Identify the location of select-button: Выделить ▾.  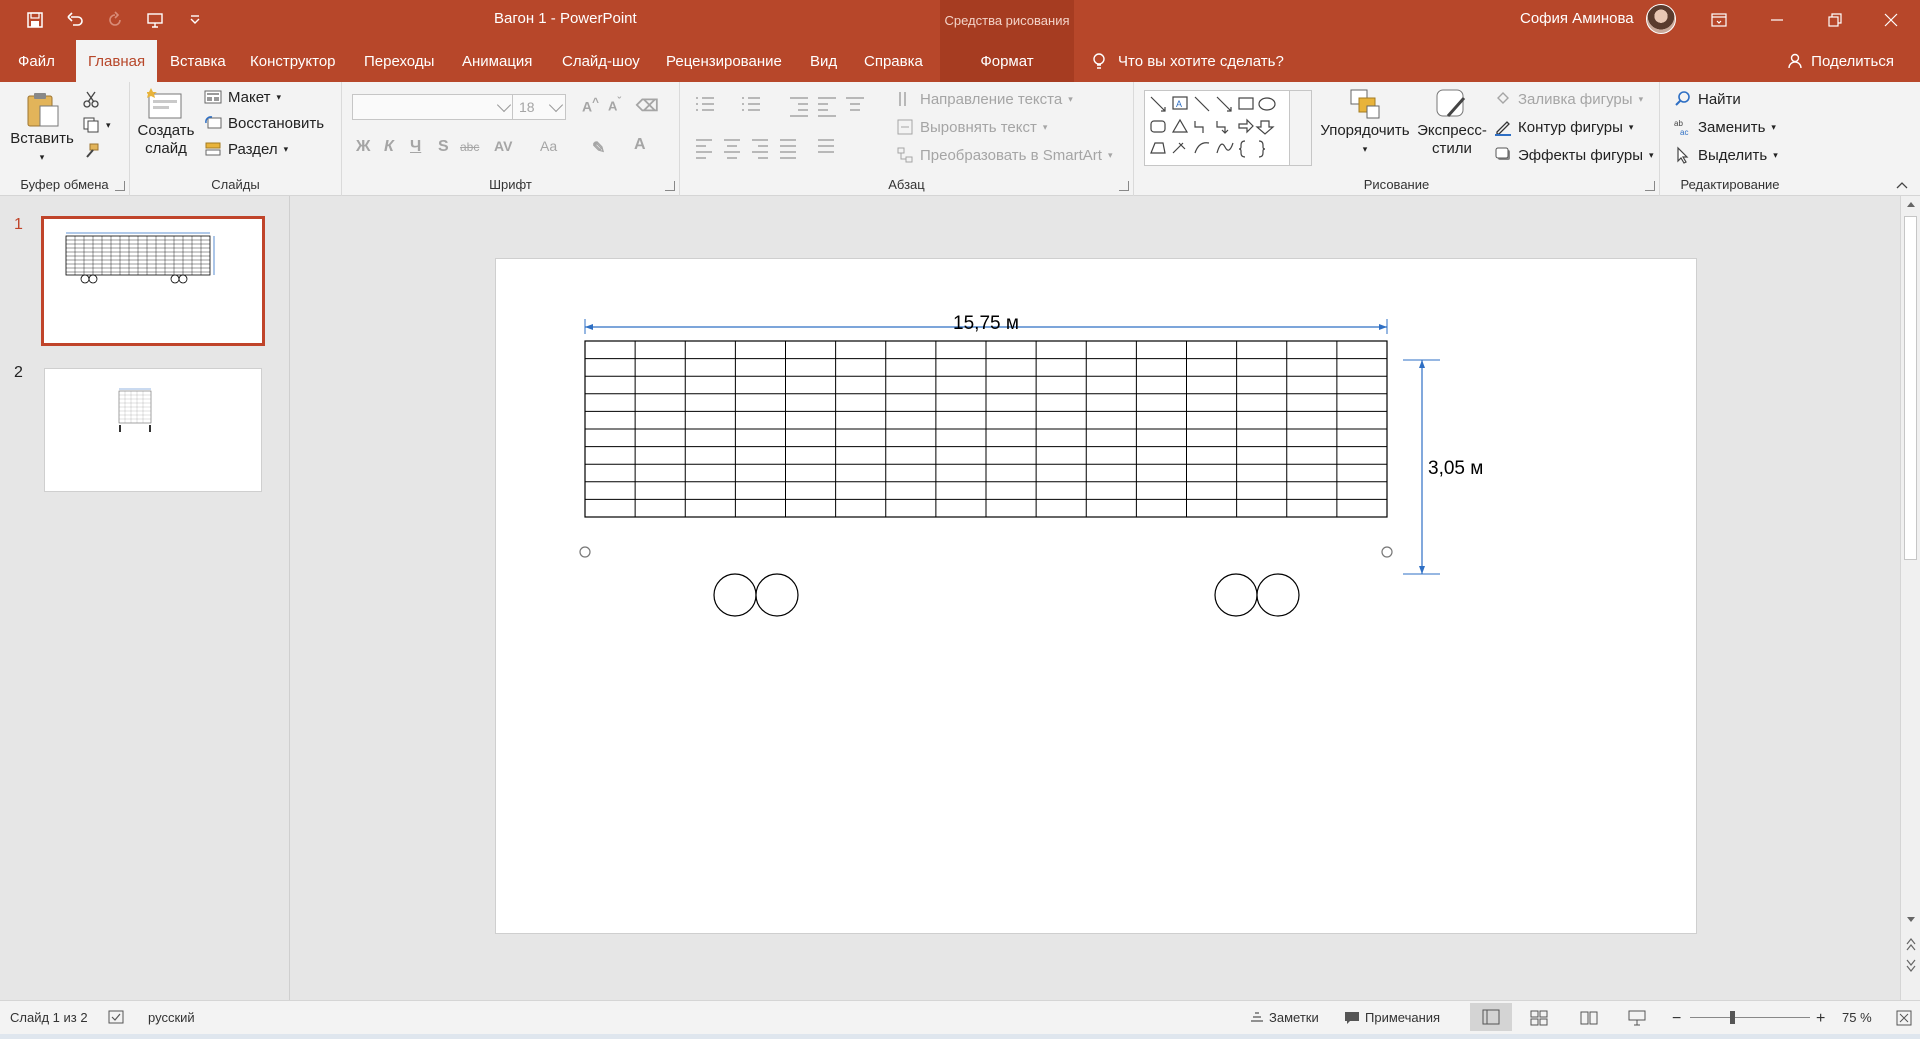
(1726, 155).